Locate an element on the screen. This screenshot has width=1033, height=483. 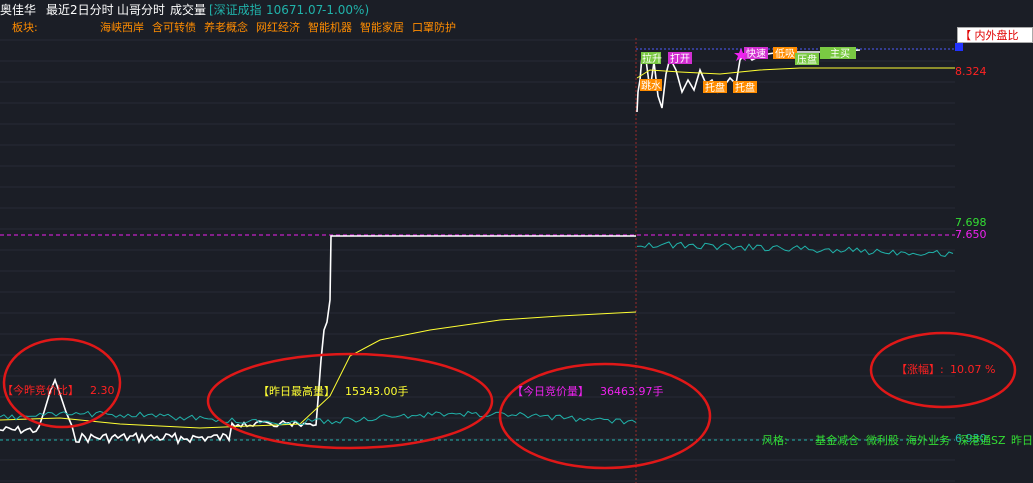
sector-item: 网红经济 is located at coordinates (278, 28).